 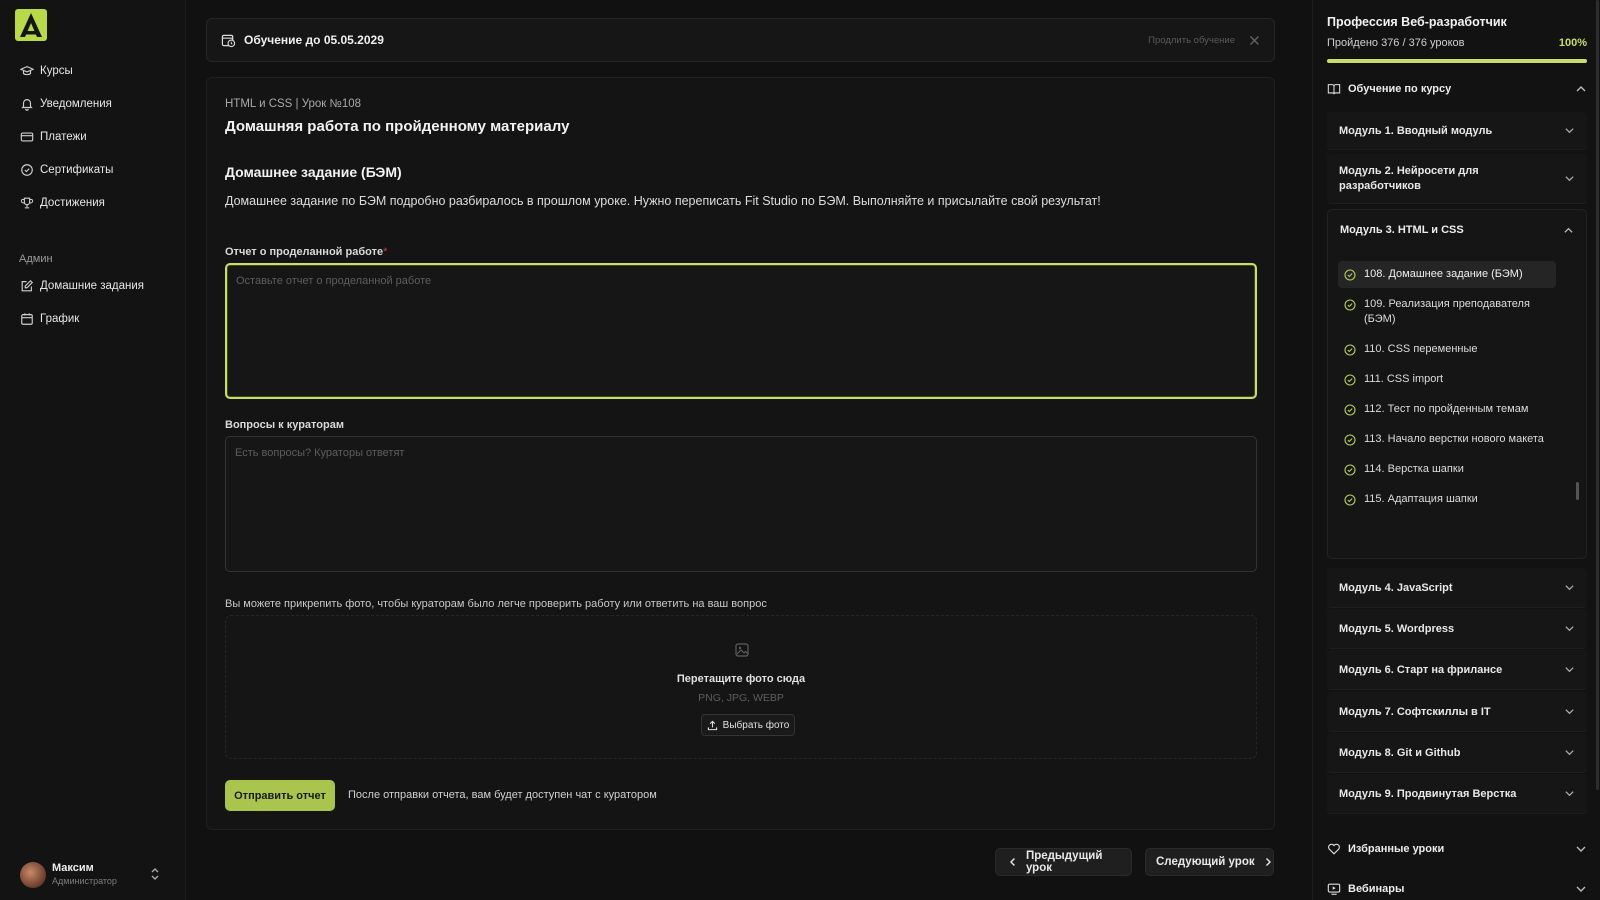 What do you see at coordinates (1063, 862) in the screenshot?
I see `previous-lesson-button: Предыдущий урок` at bounding box center [1063, 862].